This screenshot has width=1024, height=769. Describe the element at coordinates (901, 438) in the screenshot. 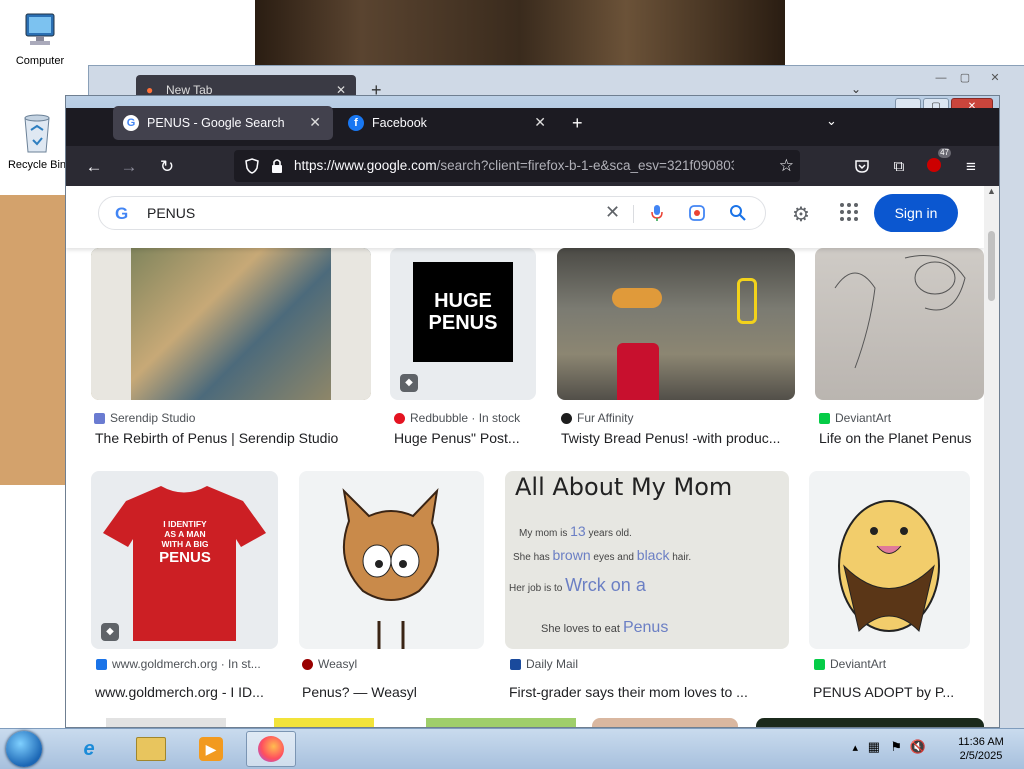

I see `result-title: Life on the Planet Penus` at that location.